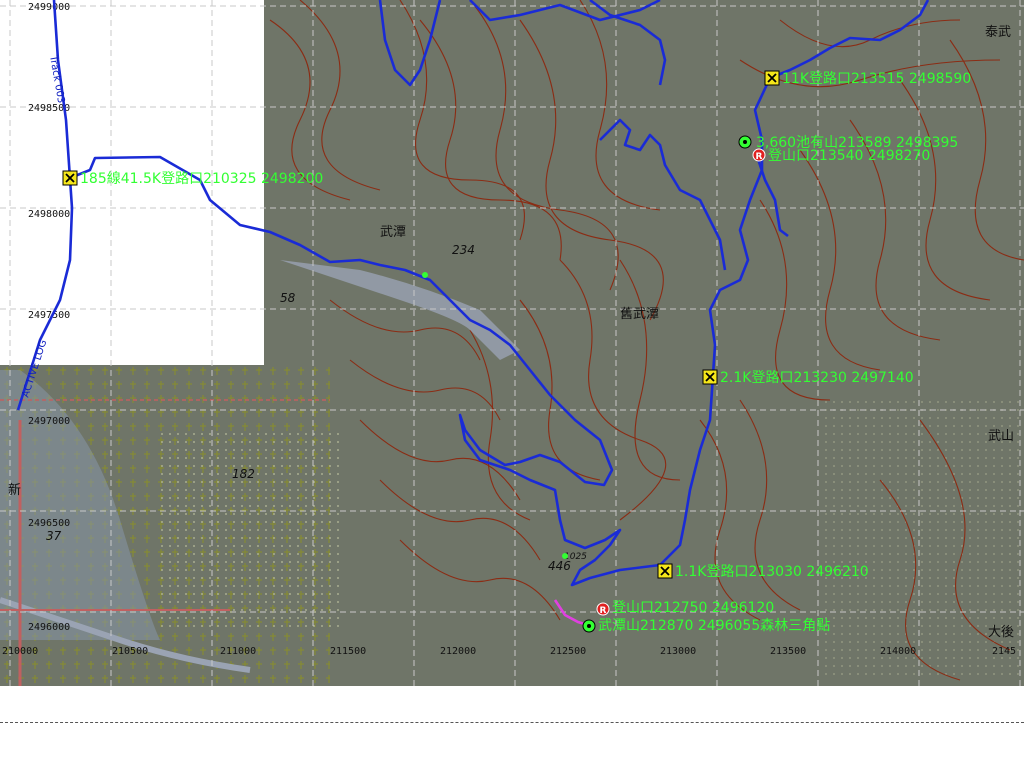 Image resolution: width=1024 pixels, height=768 pixels. I want to click on easting-label: 213000, so click(678, 651).